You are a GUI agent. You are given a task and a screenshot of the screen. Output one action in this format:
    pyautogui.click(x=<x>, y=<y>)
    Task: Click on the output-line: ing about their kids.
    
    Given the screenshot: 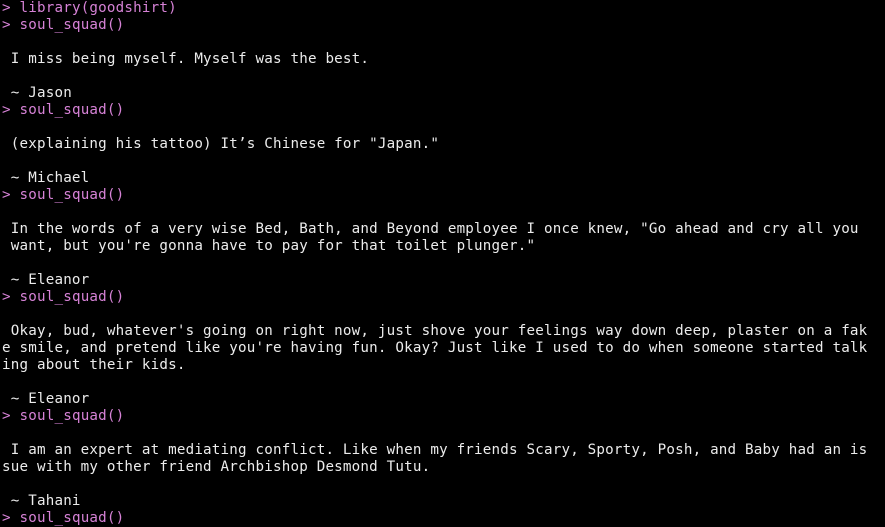 What is the action you would take?
    pyautogui.click(x=94, y=365)
    